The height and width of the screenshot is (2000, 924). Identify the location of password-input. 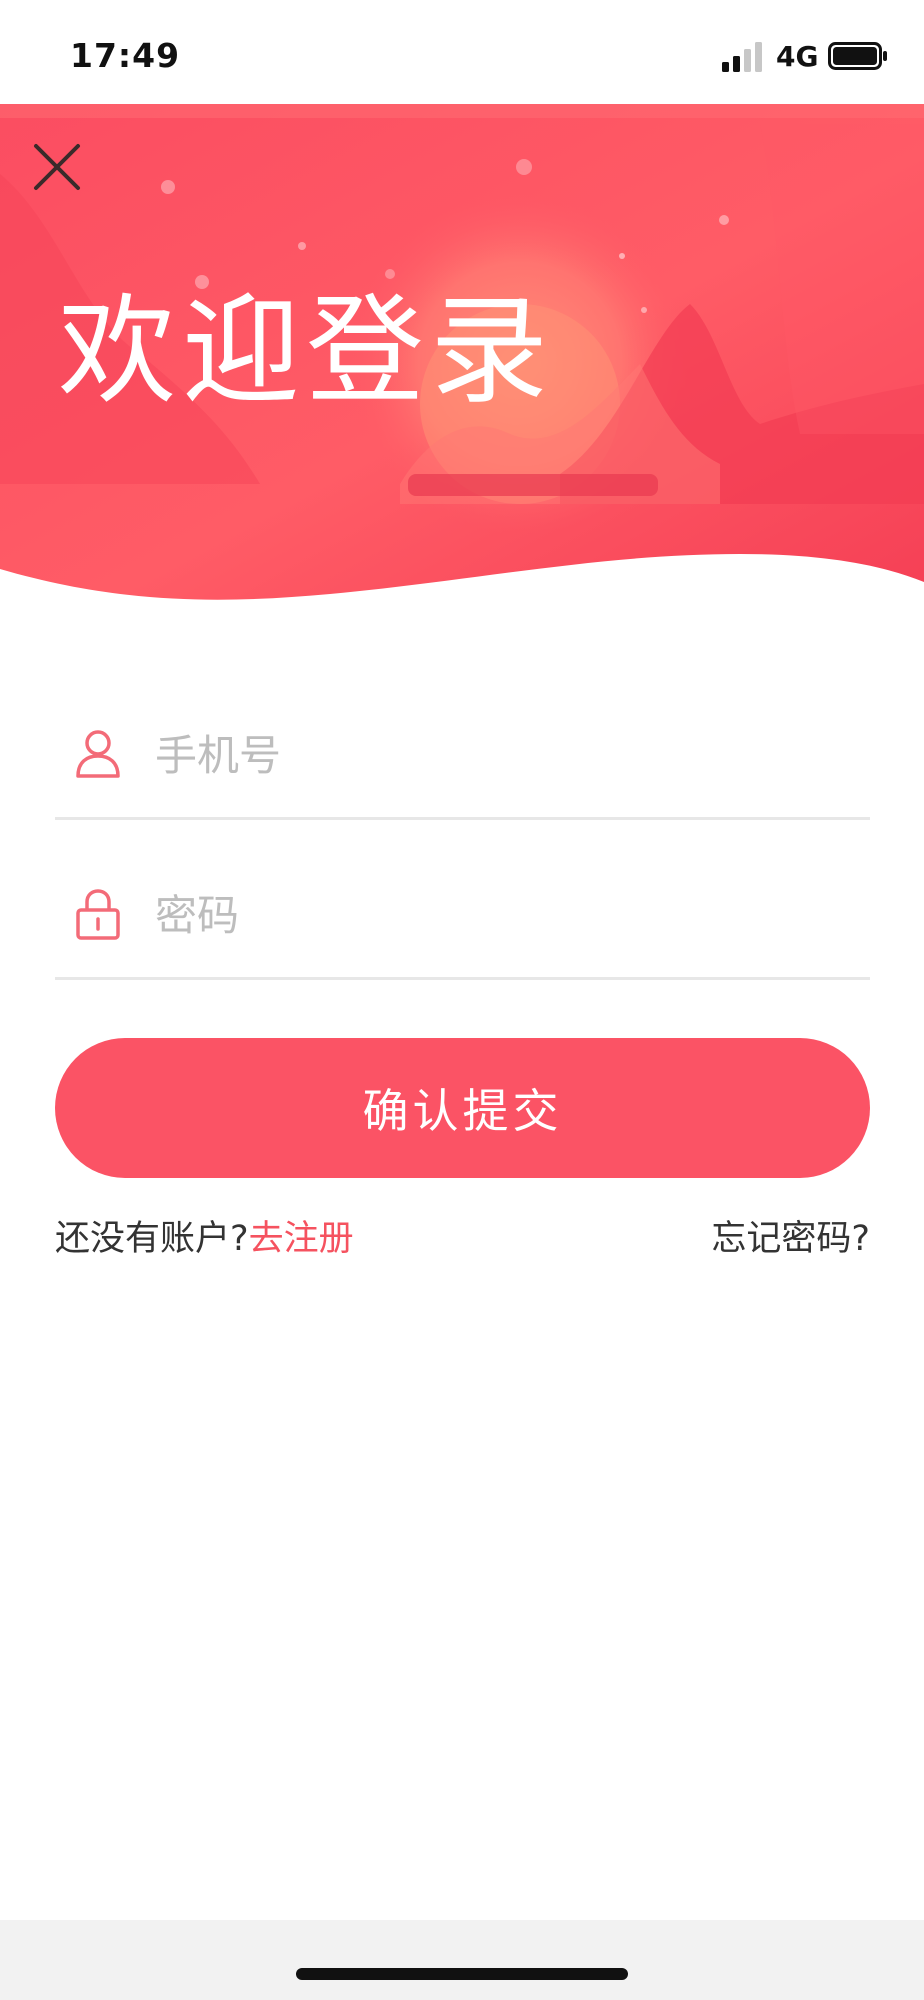
(505, 915).